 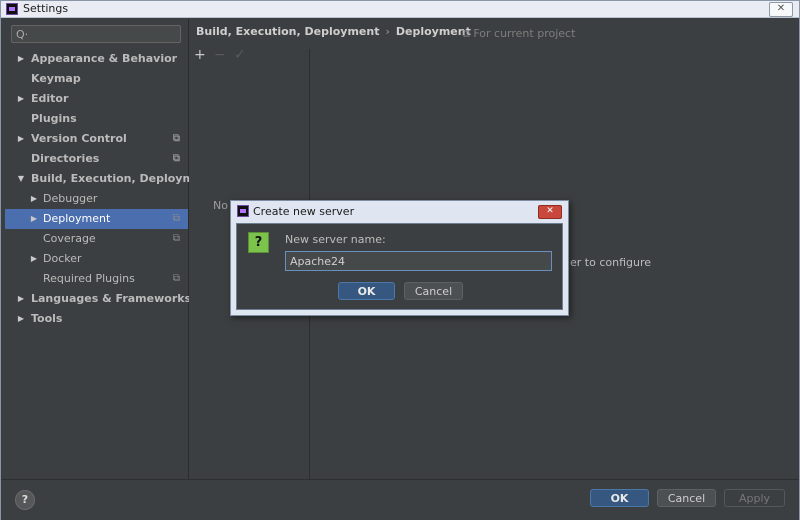 I want to click on sidebar-item-tools: ▶ Tools, so click(x=96, y=319).